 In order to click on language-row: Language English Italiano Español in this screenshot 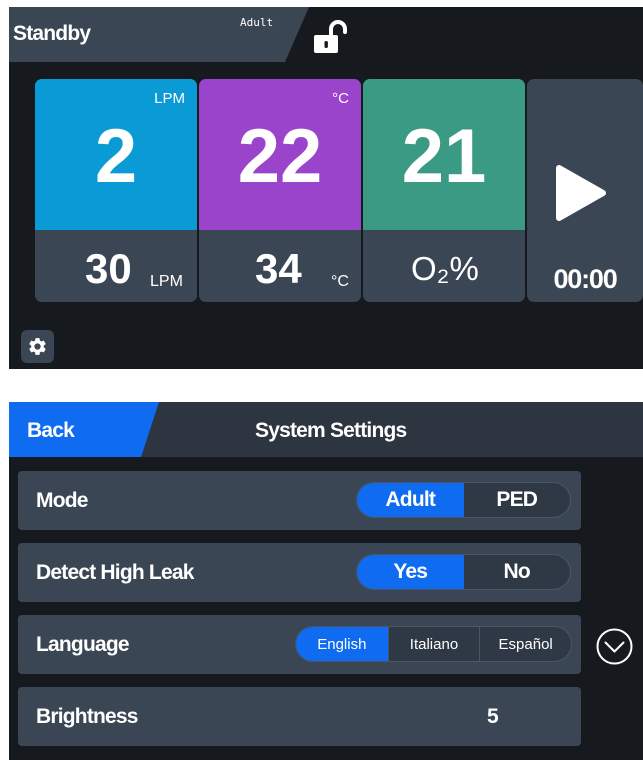, I will do `click(299, 644)`.